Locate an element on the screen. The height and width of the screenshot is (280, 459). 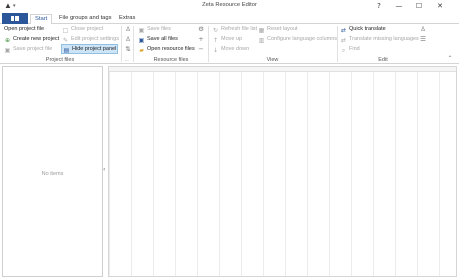
edit-project-settings-button: ✎ Edit project settings is located at coordinates (90, 39).